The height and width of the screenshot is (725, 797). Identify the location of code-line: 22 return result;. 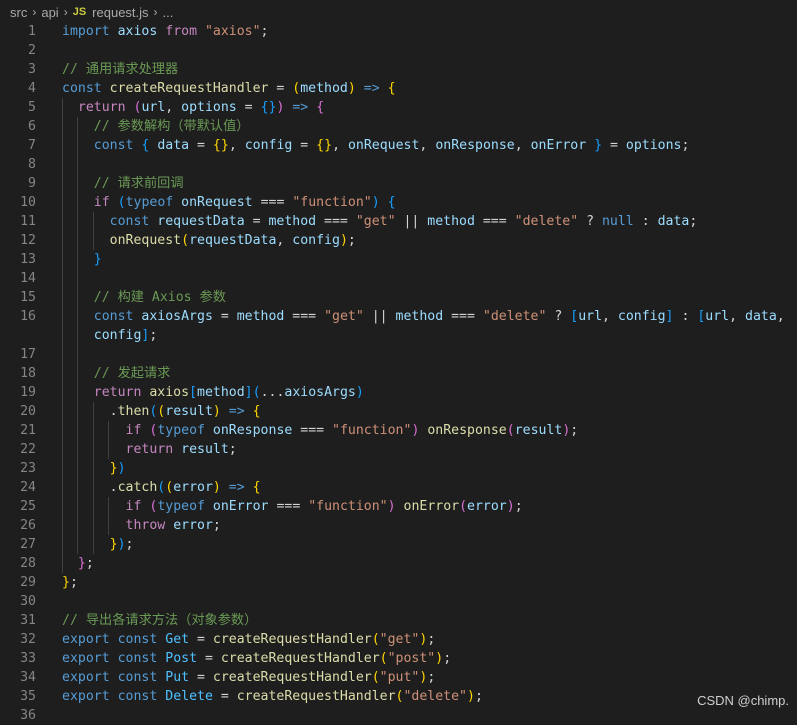
(398, 449).